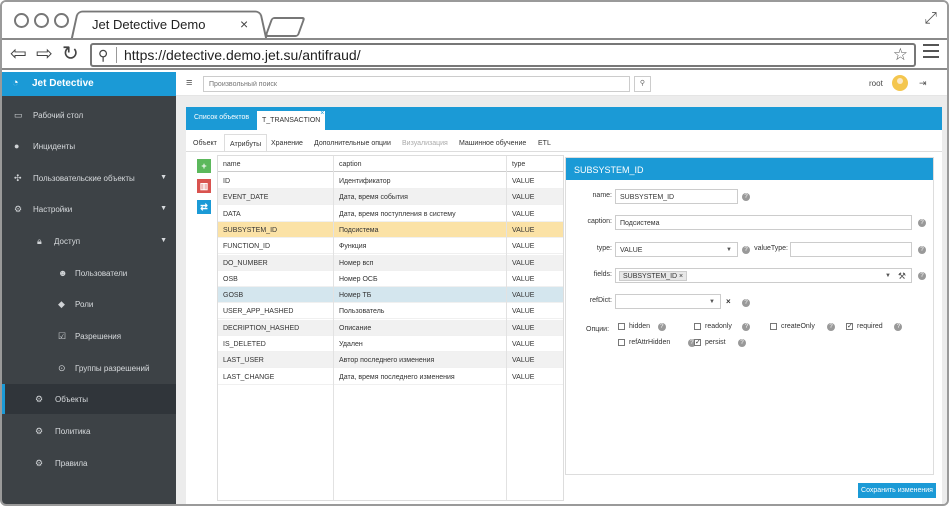  I want to click on delete-attribute-button: ▥, so click(204, 186).